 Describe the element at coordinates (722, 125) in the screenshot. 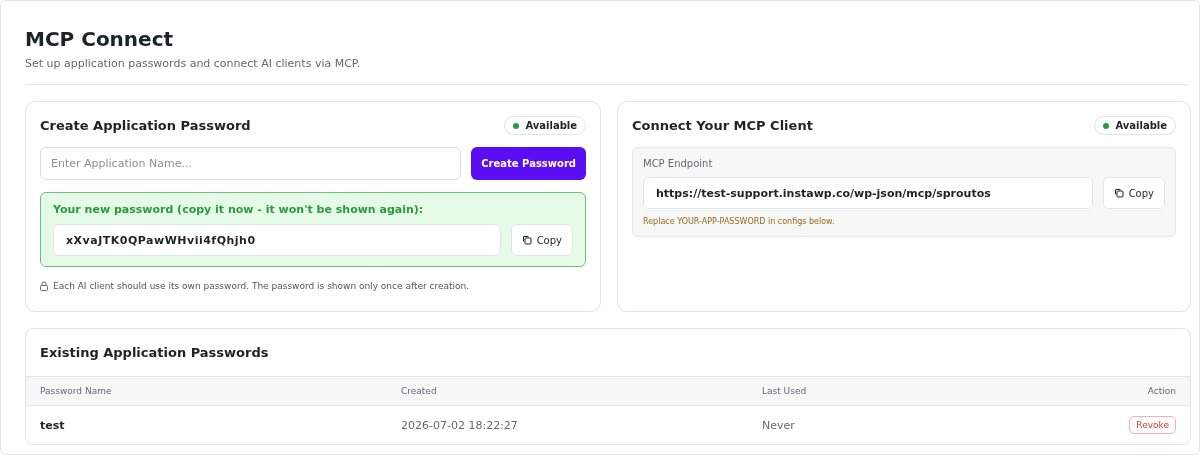

I see `card-title: Connect Your MCP Client` at that location.